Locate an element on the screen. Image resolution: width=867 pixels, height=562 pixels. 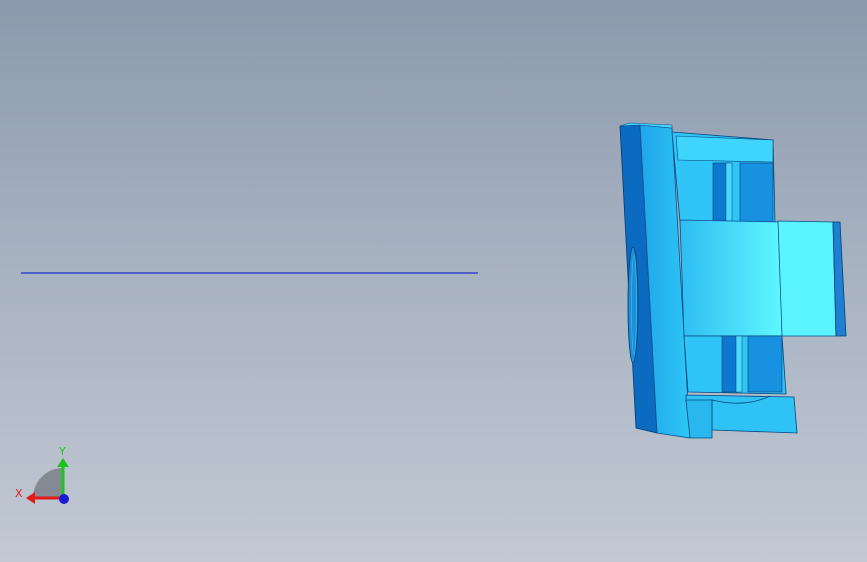
part-model is located at coordinates (733, 280).